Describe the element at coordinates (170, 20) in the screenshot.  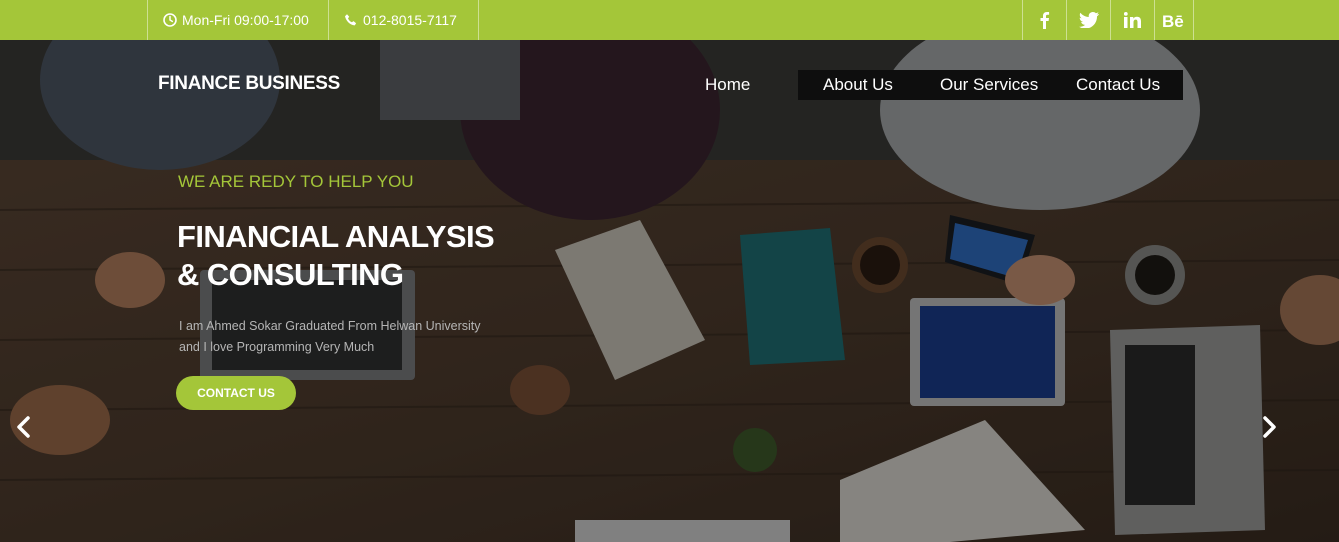
I see `clock-icon` at that location.